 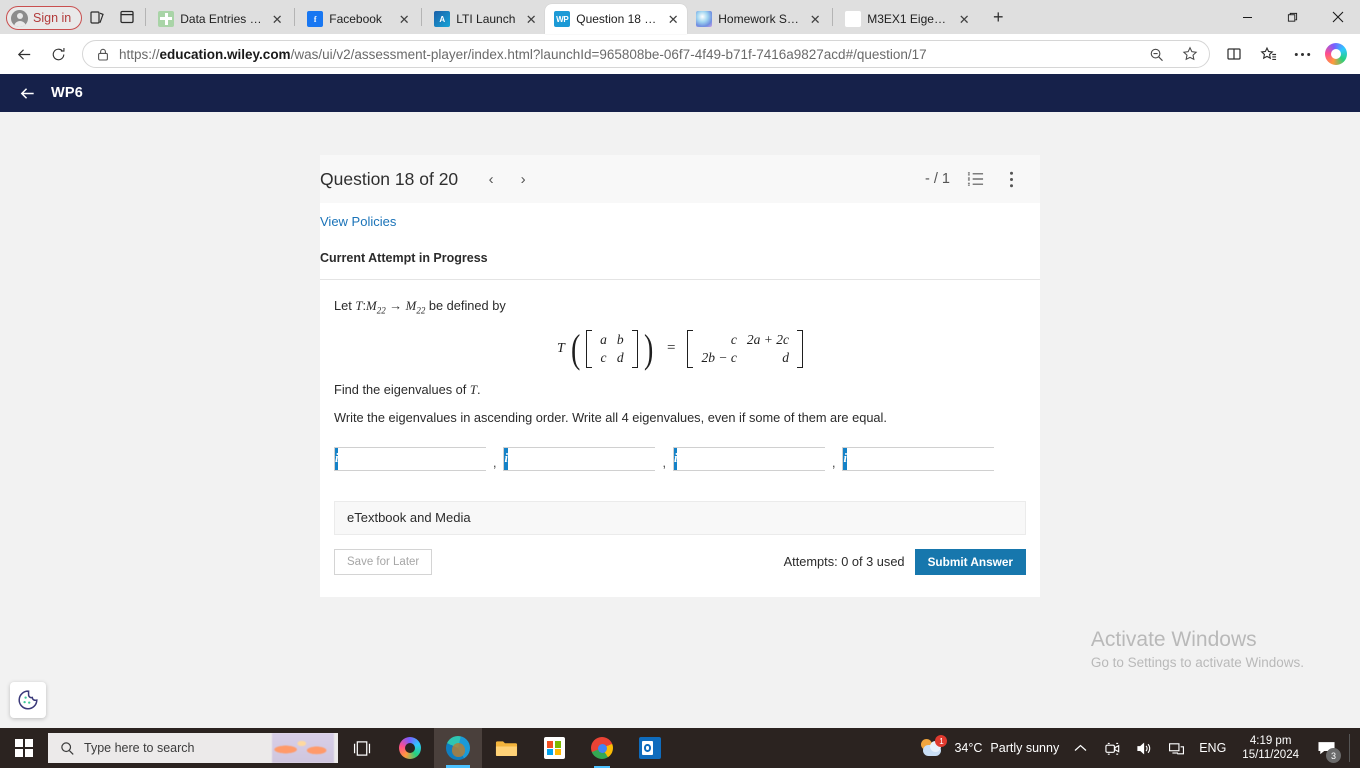 I want to click on refresh-icon, so click(x=58, y=54).